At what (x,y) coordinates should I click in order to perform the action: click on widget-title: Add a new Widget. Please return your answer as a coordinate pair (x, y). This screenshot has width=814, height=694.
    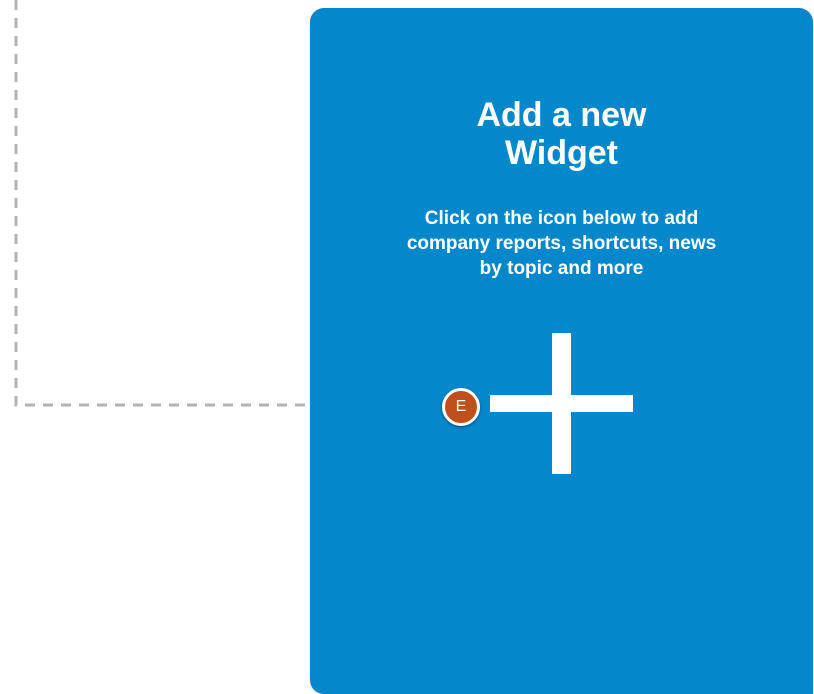
    Looking at the image, I should click on (561, 134).